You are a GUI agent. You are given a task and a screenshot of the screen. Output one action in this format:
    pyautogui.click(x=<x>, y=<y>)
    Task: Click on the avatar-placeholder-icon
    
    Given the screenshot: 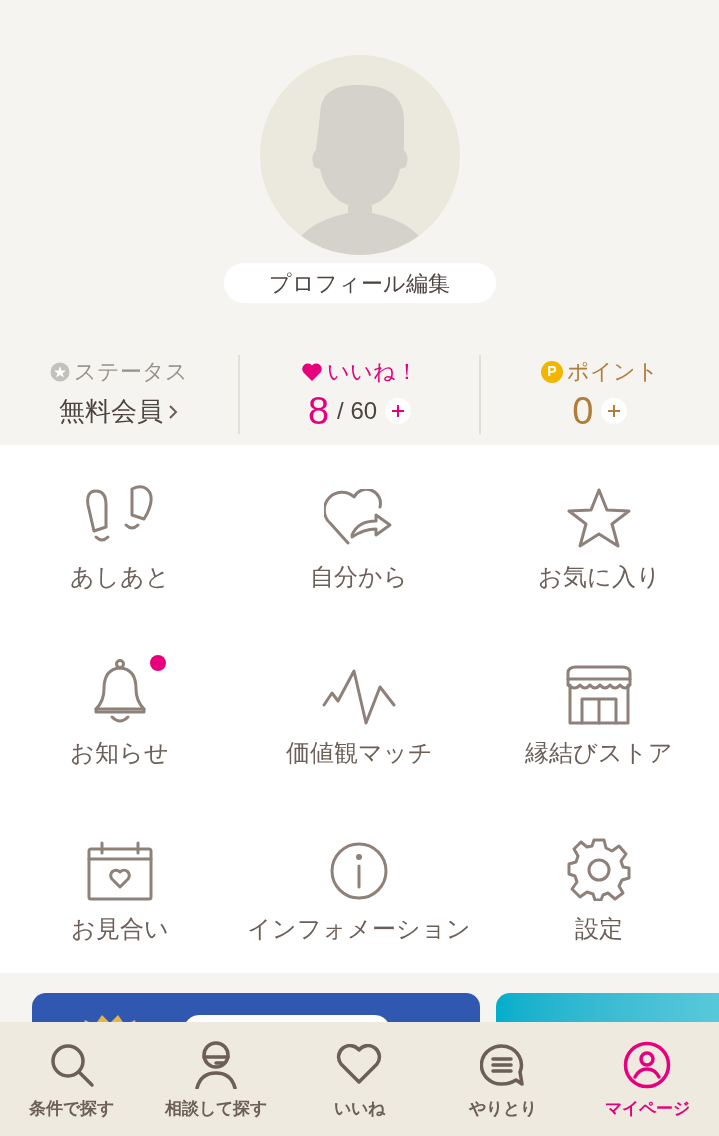 What is the action you would take?
    pyautogui.click(x=359, y=155)
    